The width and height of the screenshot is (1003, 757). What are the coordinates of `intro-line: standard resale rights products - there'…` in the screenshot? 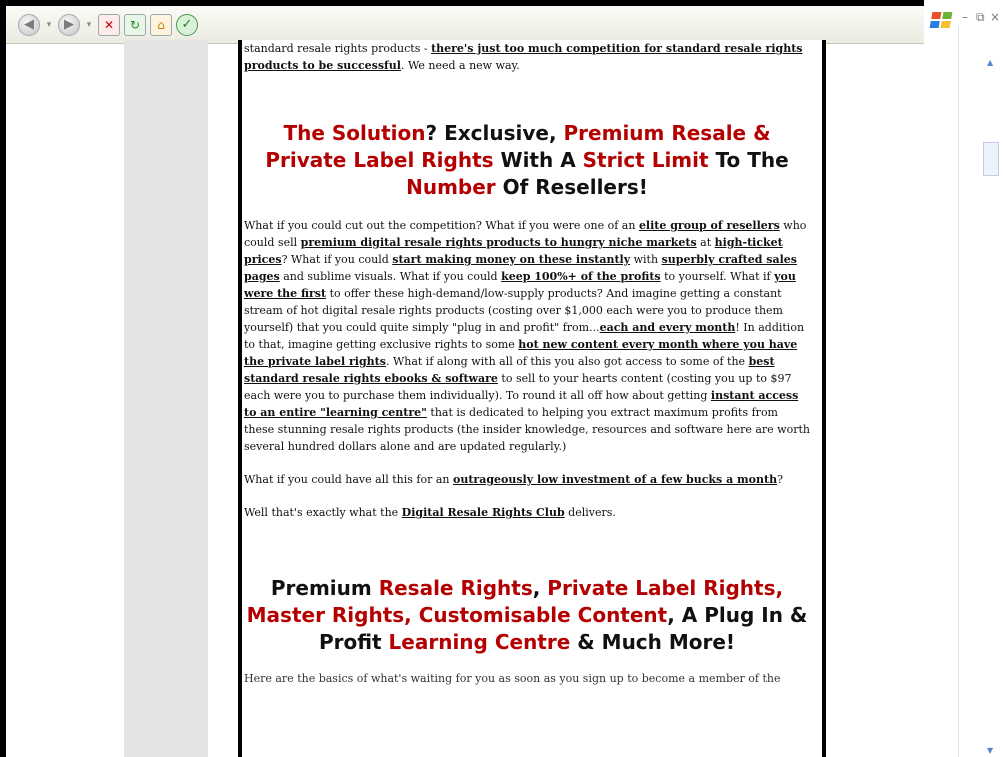 It's located at (527, 57).